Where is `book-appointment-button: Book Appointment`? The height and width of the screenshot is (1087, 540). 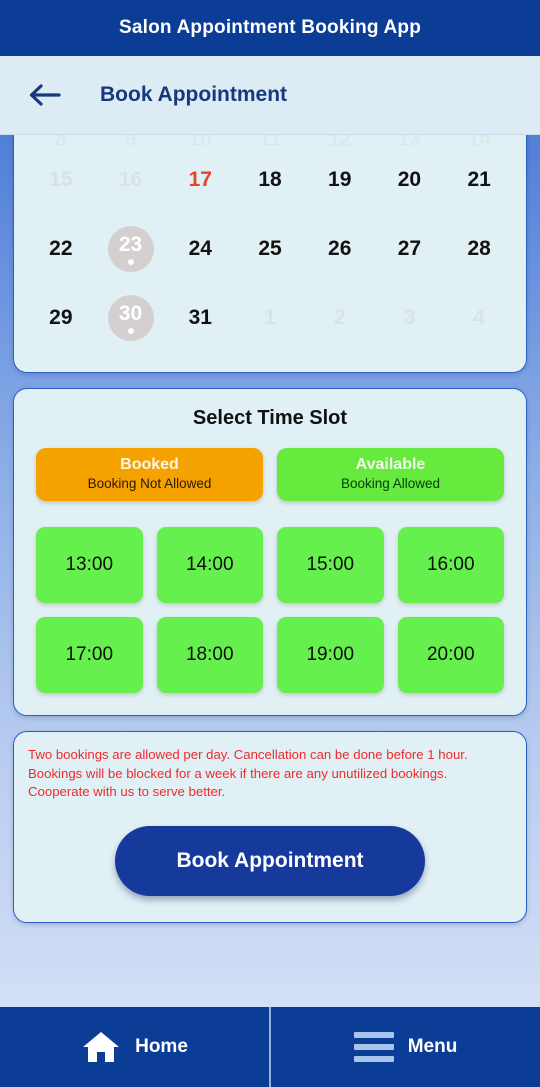
book-appointment-button: Book Appointment is located at coordinates (270, 861).